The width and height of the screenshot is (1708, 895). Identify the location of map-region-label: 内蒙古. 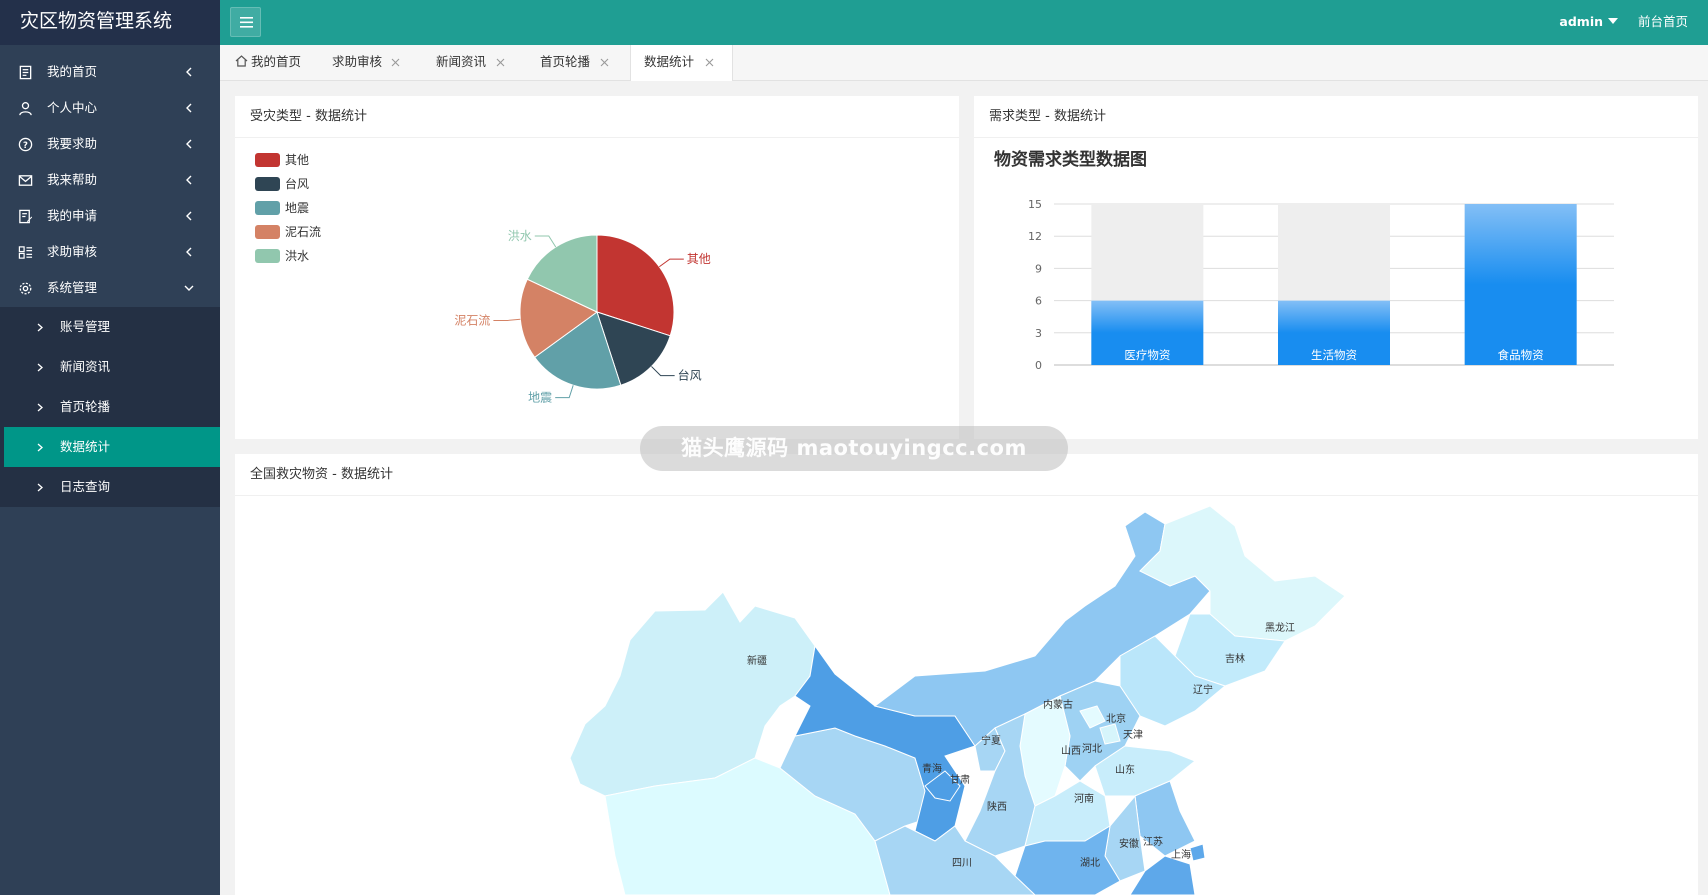
(1058, 704).